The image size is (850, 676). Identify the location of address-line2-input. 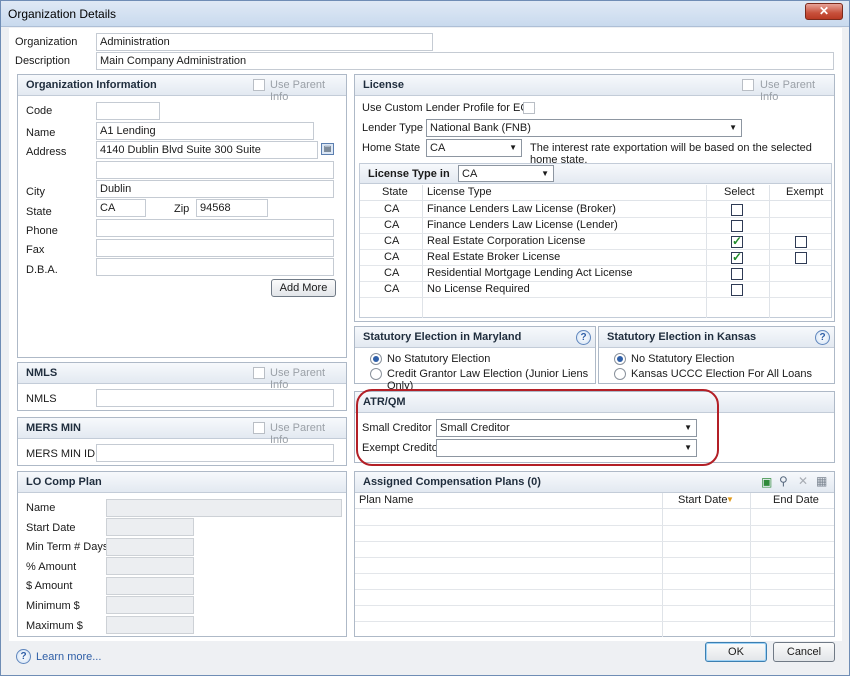
(215, 170).